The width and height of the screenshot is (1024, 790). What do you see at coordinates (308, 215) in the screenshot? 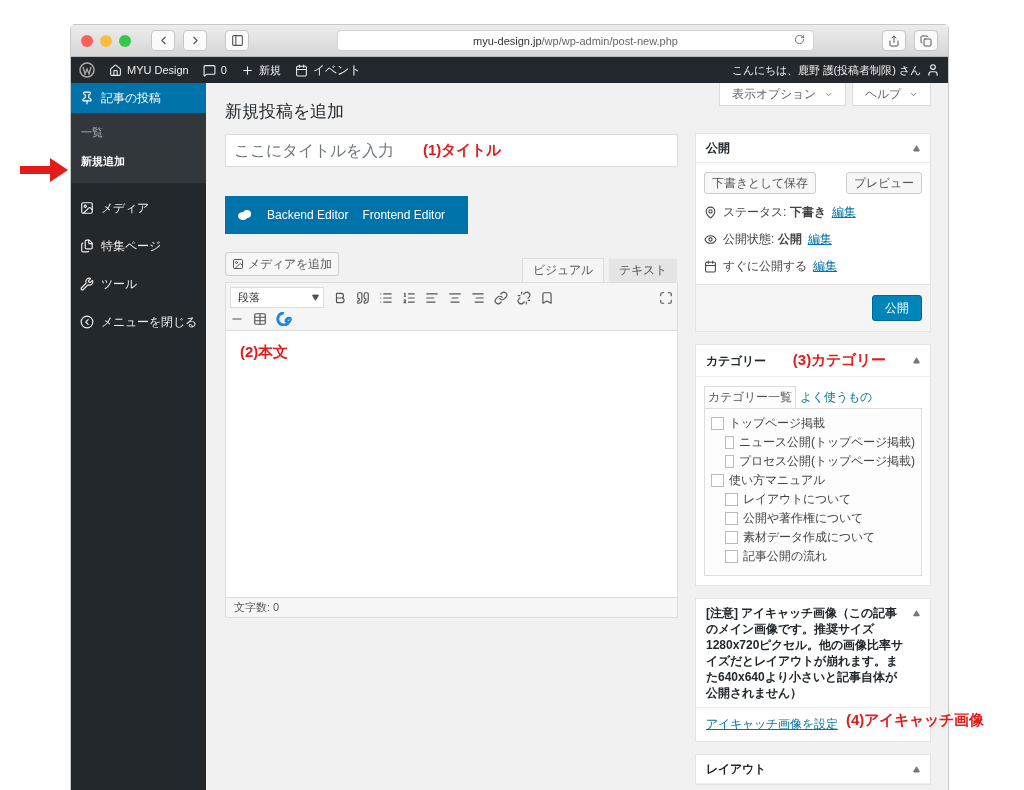
I see `editor-mode-button: Backend Editor` at bounding box center [308, 215].